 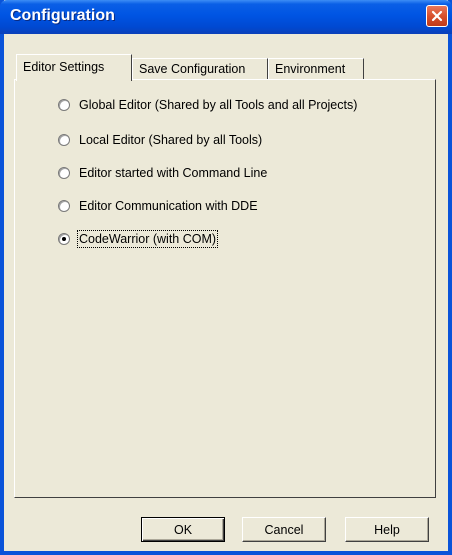 What do you see at coordinates (310, 69) in the screenshot?
I see `tab-label: Environment` at bounding box center [310, 69].